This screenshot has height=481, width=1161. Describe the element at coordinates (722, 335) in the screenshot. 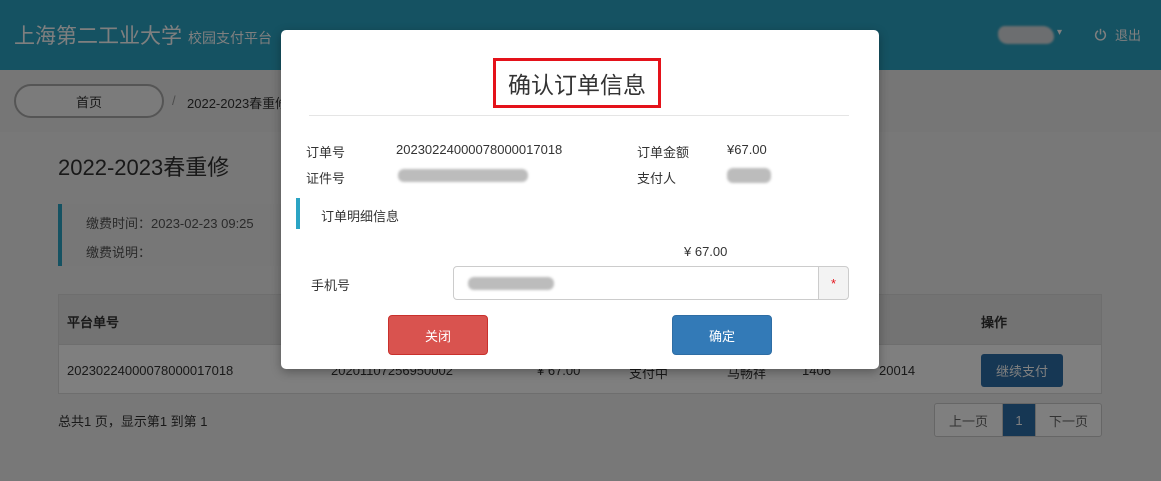

I see `confirm-button: 确定` at that location.